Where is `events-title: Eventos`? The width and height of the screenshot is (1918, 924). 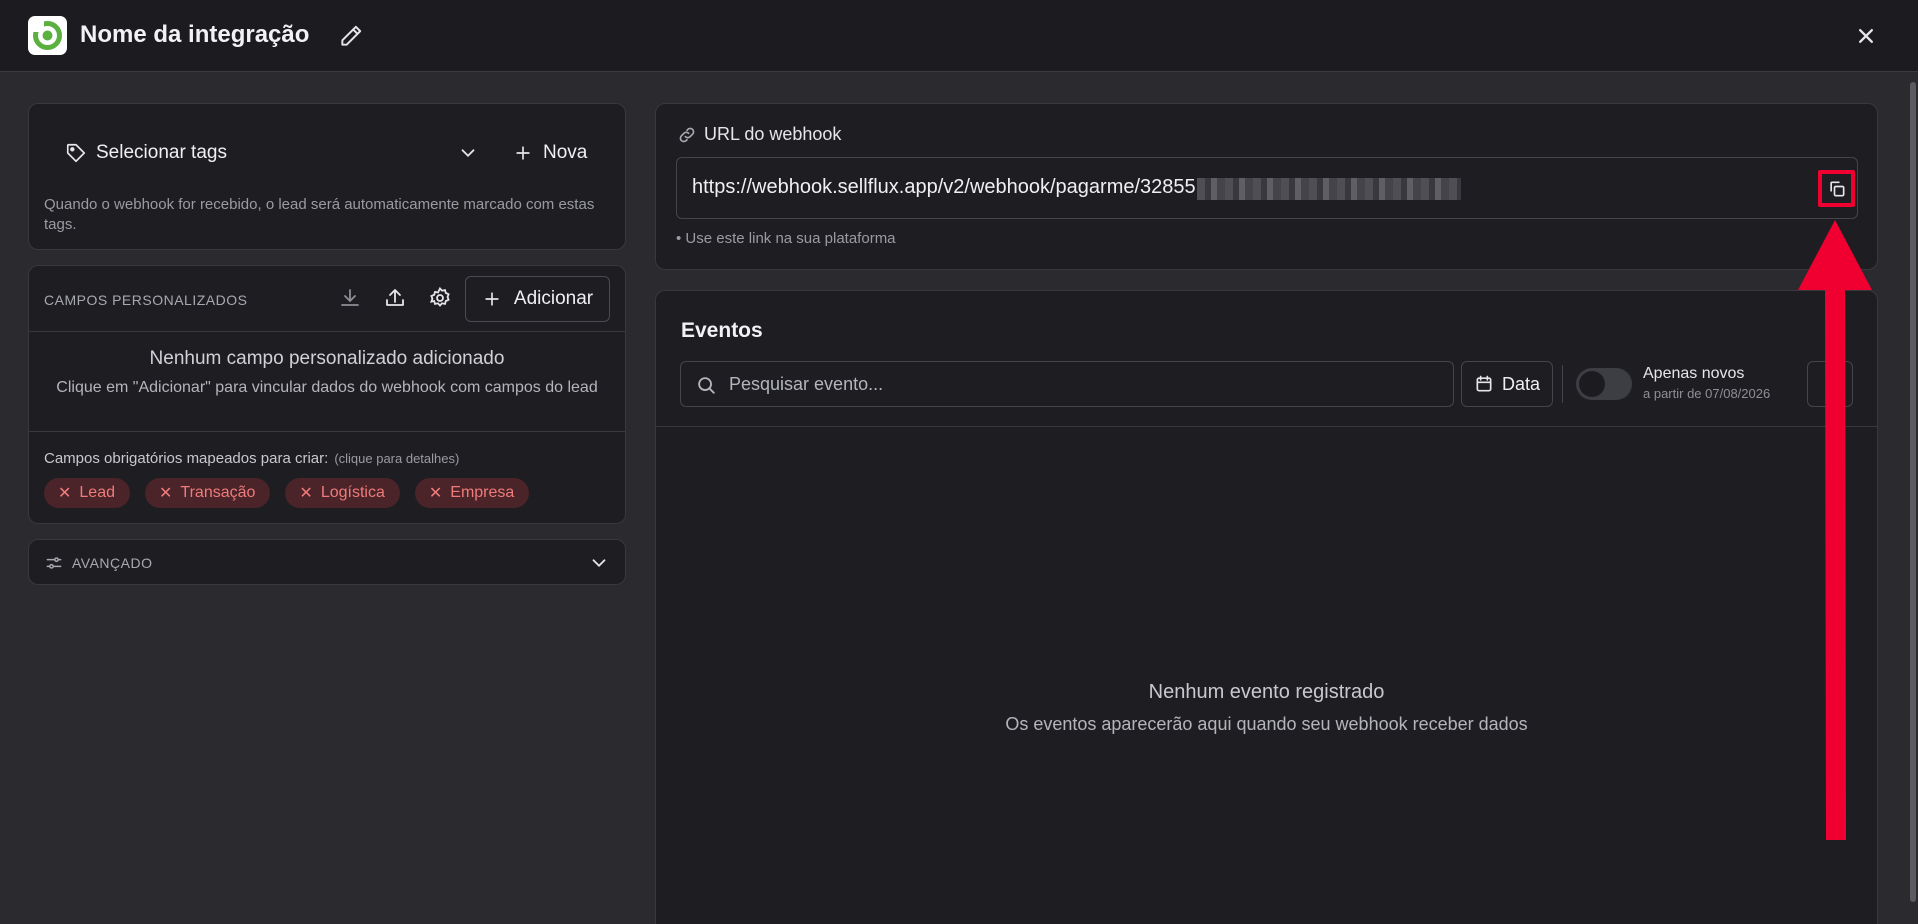 events-title: Eventos is located at coordinates (722, 330).